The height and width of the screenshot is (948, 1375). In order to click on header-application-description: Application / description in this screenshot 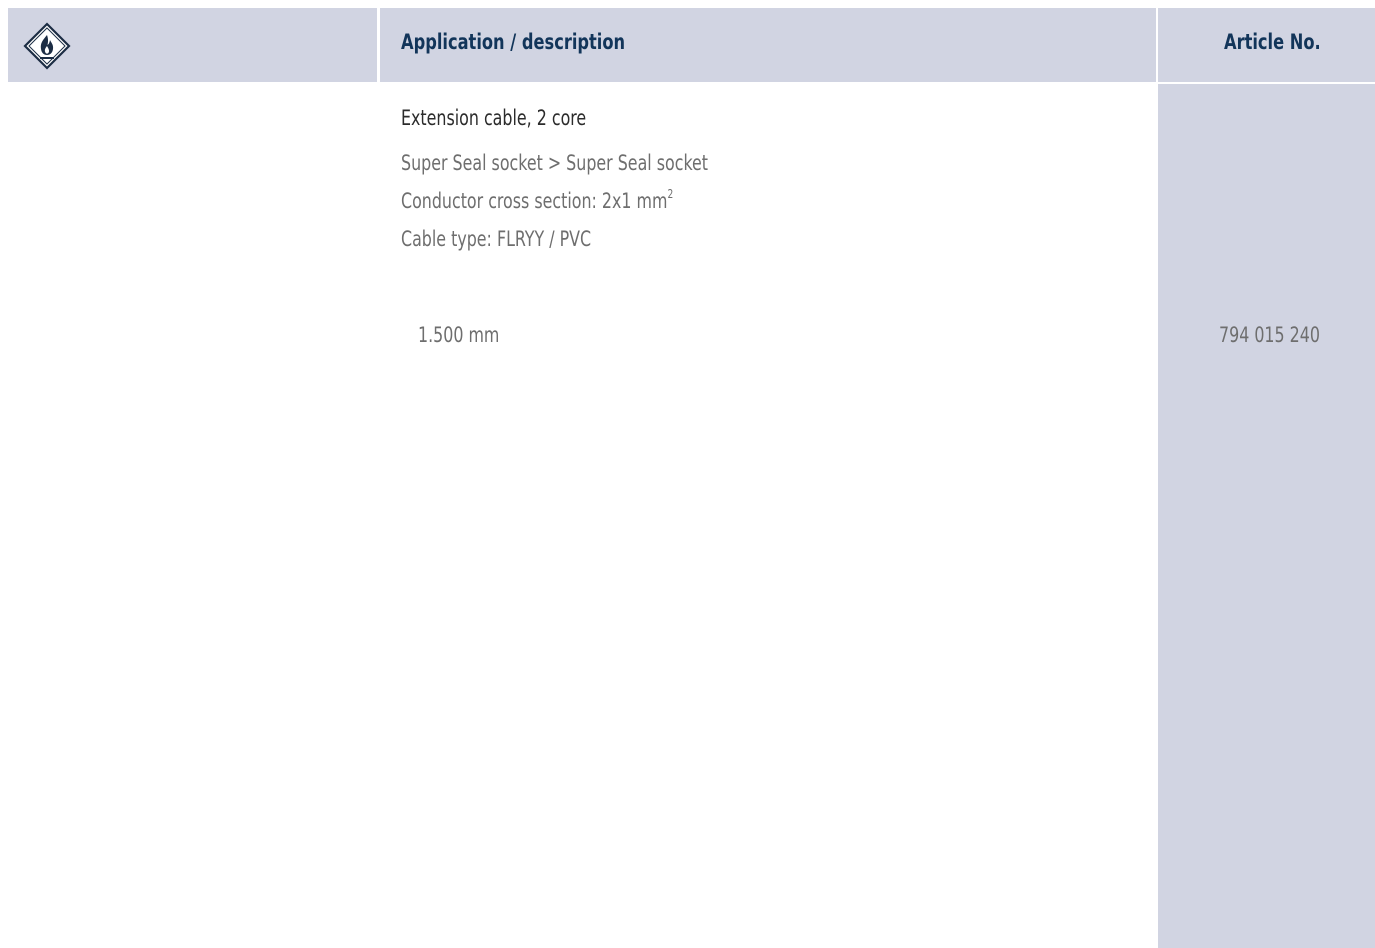, I will do `click(513, 42)`.